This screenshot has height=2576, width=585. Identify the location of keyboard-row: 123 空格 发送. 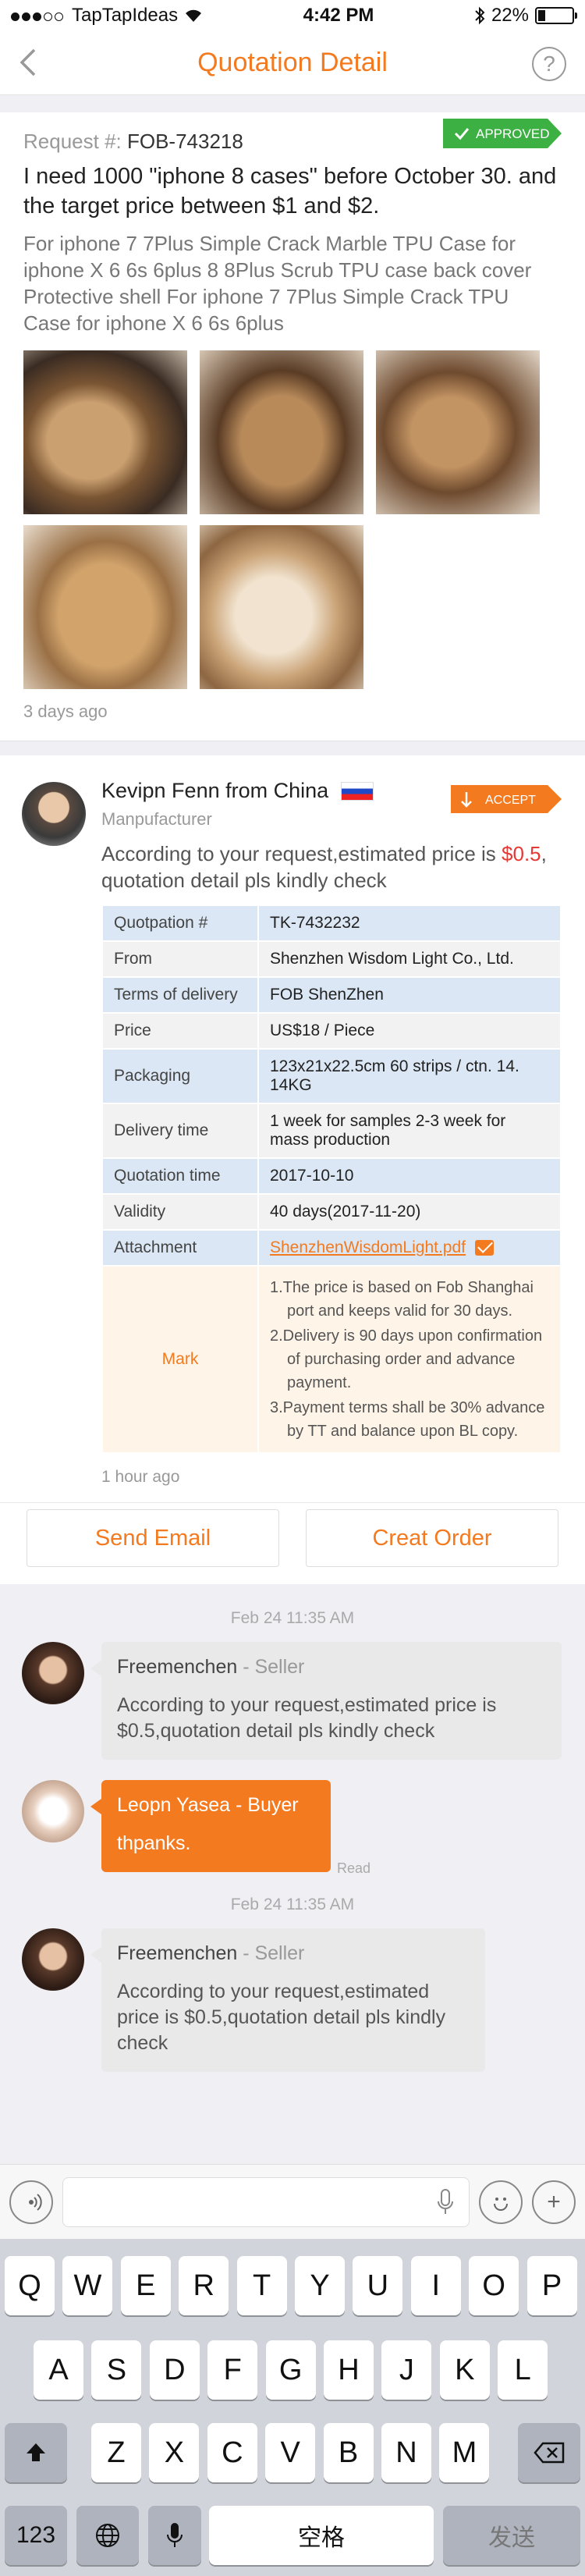
(293, 2535).